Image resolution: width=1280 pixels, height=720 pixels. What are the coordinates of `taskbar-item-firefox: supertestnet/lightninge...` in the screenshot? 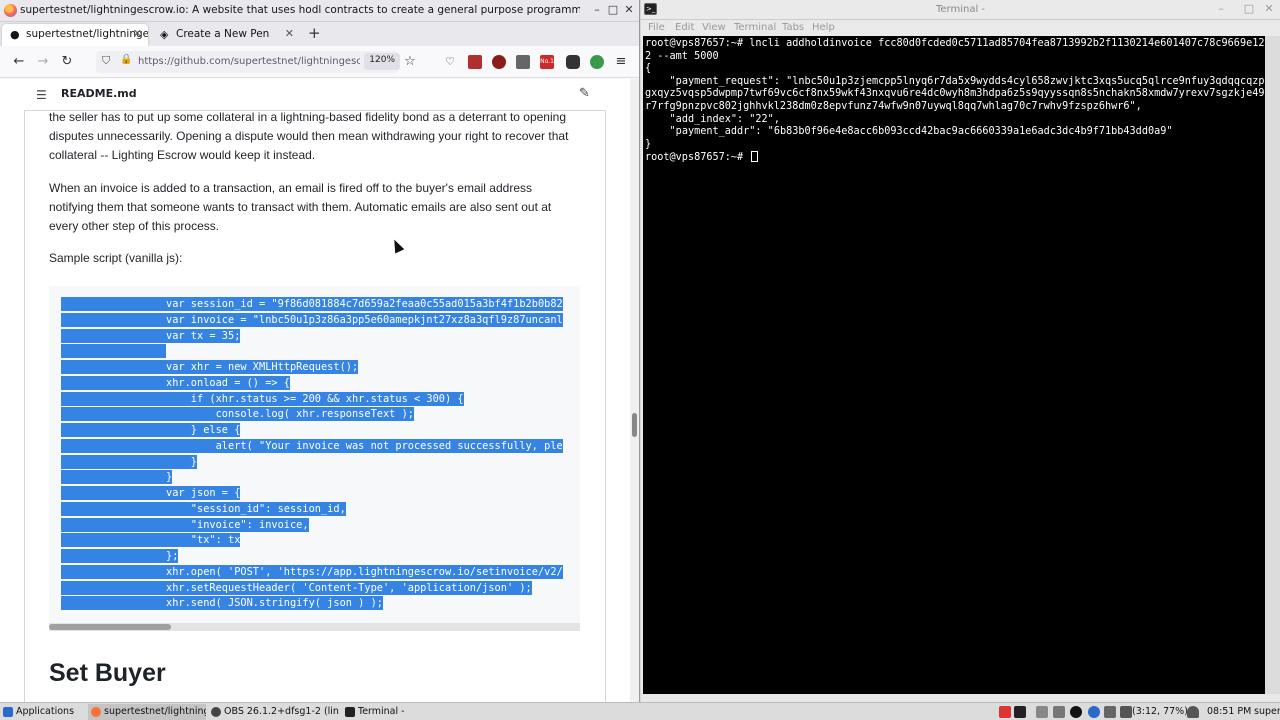 It's located at (147, 712).